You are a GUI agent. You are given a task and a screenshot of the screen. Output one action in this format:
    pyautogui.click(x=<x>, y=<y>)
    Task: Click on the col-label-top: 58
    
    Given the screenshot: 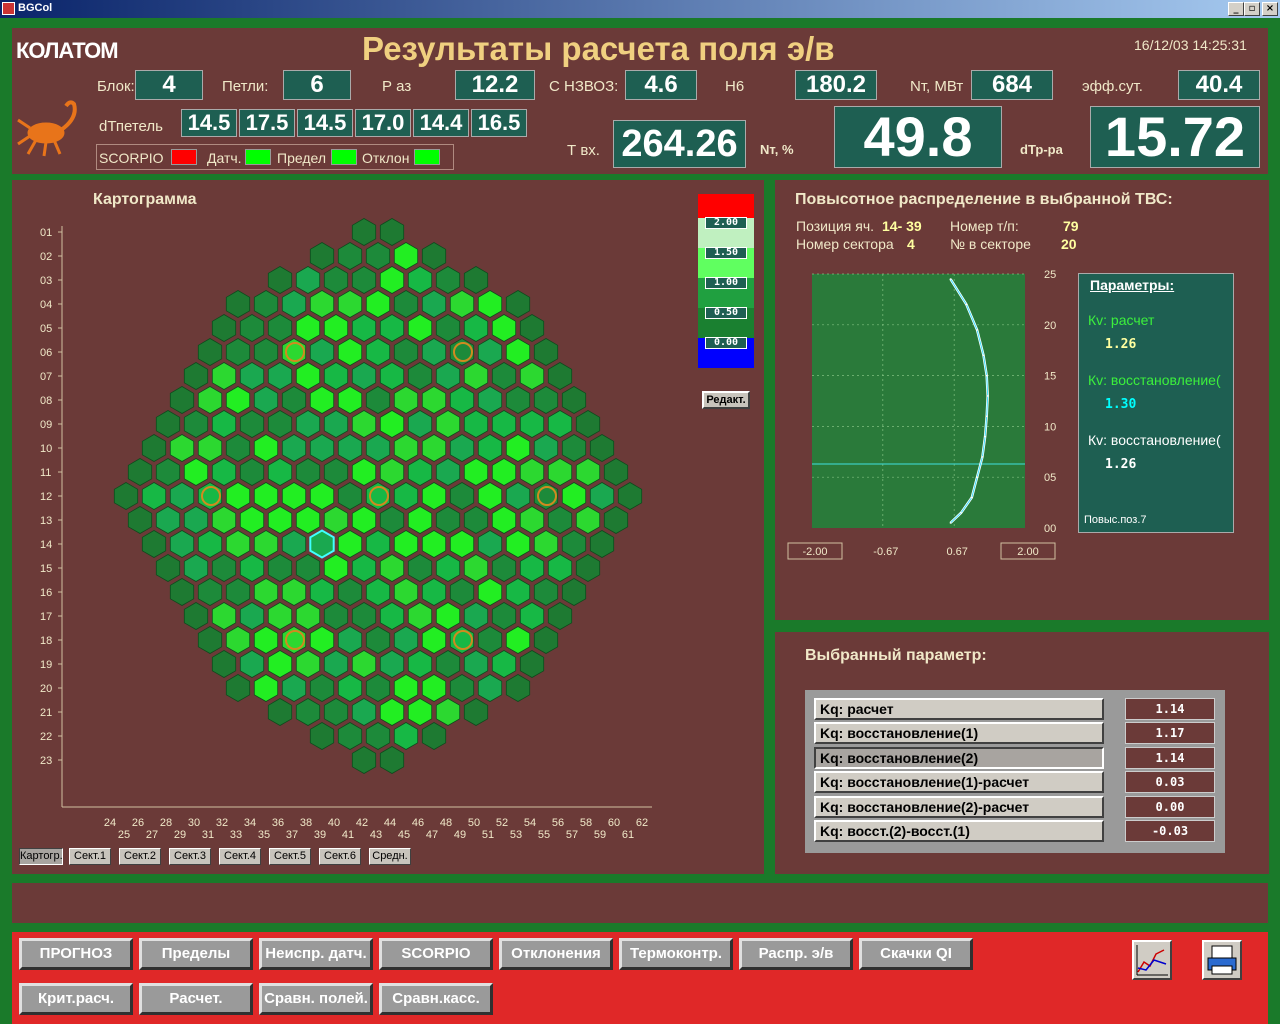 What is the action you would take?
    pyautogui.click(x=586, y=823)
    